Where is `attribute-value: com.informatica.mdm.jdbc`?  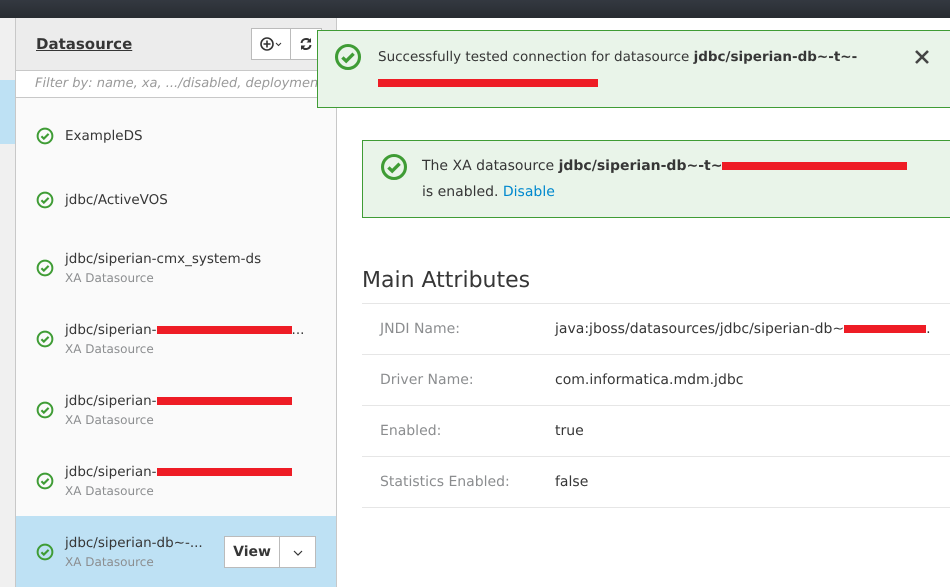
attribute-value: com.informatica.mdm.jdbc is located at coordinates (649, 380).